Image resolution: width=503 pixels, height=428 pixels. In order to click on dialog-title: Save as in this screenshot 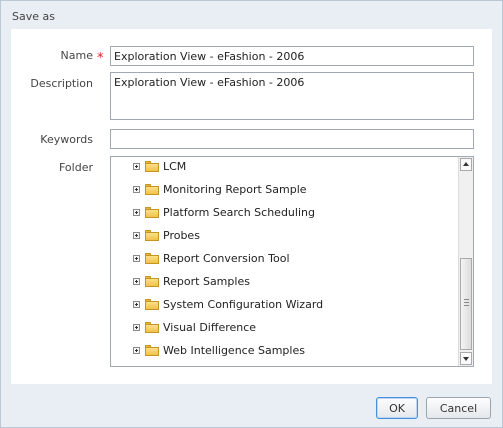, I will do `click(33, 16)`.